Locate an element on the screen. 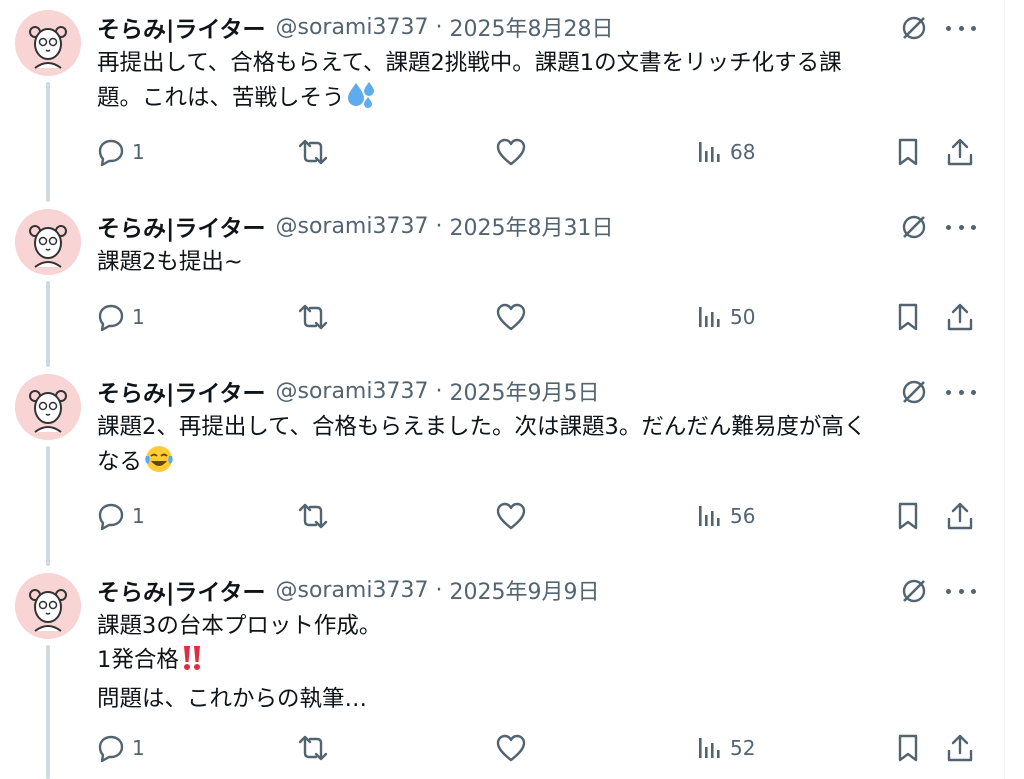 The image size is (1024, 779). tweet-header: そらみ|ライター @sorami3737 · 2025年9月9日 is located at coordinates (348, 590).